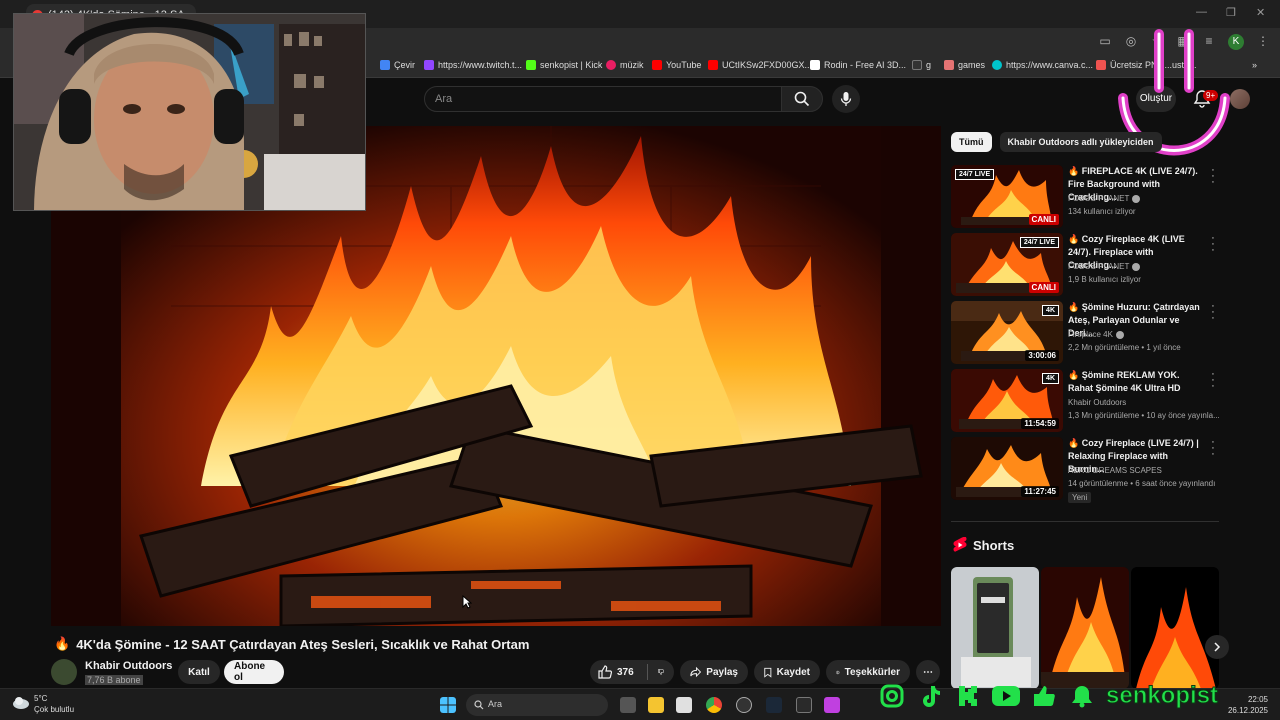 The image size is (1280, 720). Describe the element at coordinates (971, 142) in the screenshot. I see `chip-all: Tümü` at that location.